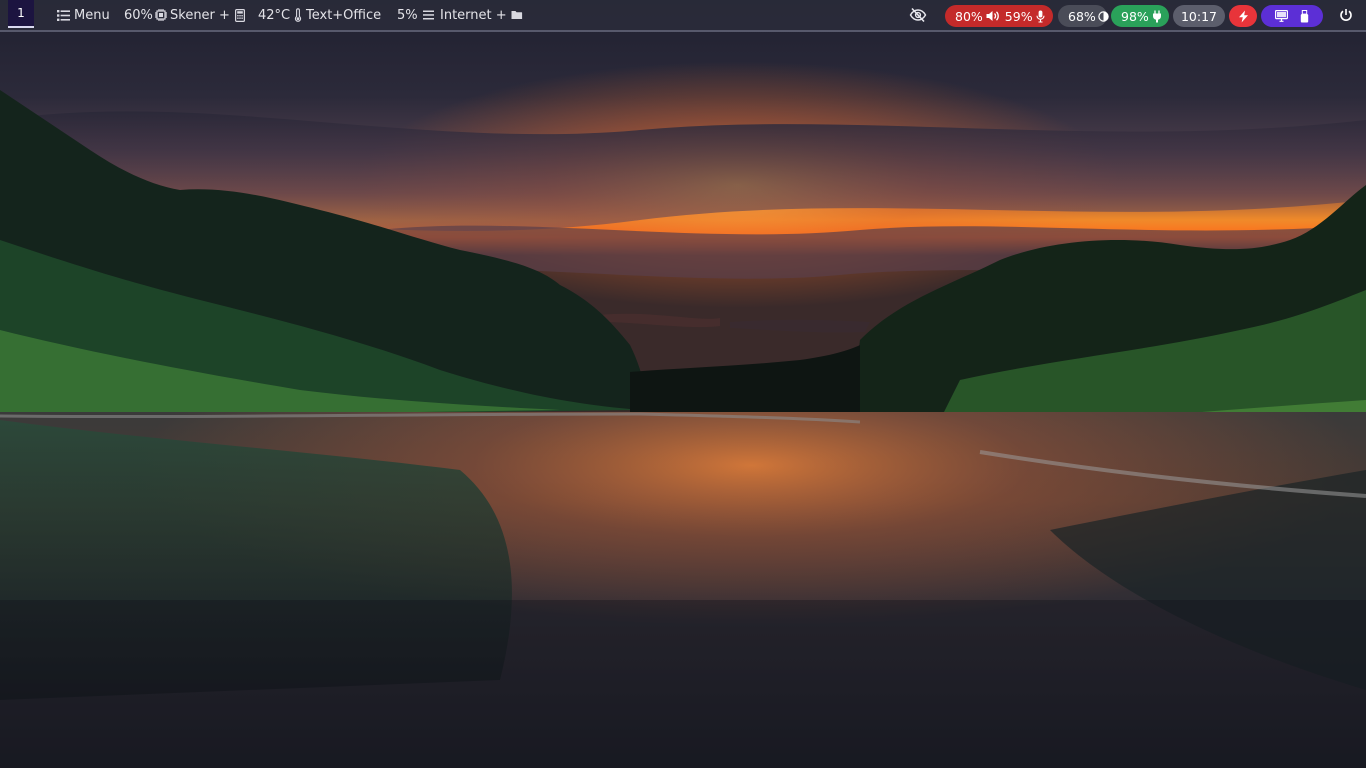 Image resolution: width=1366 pixels, height=768 pixels. I want to click on top-bar: 1 Menu 60% Skener + 42°C Text+Office 5%, so click(683, 16).